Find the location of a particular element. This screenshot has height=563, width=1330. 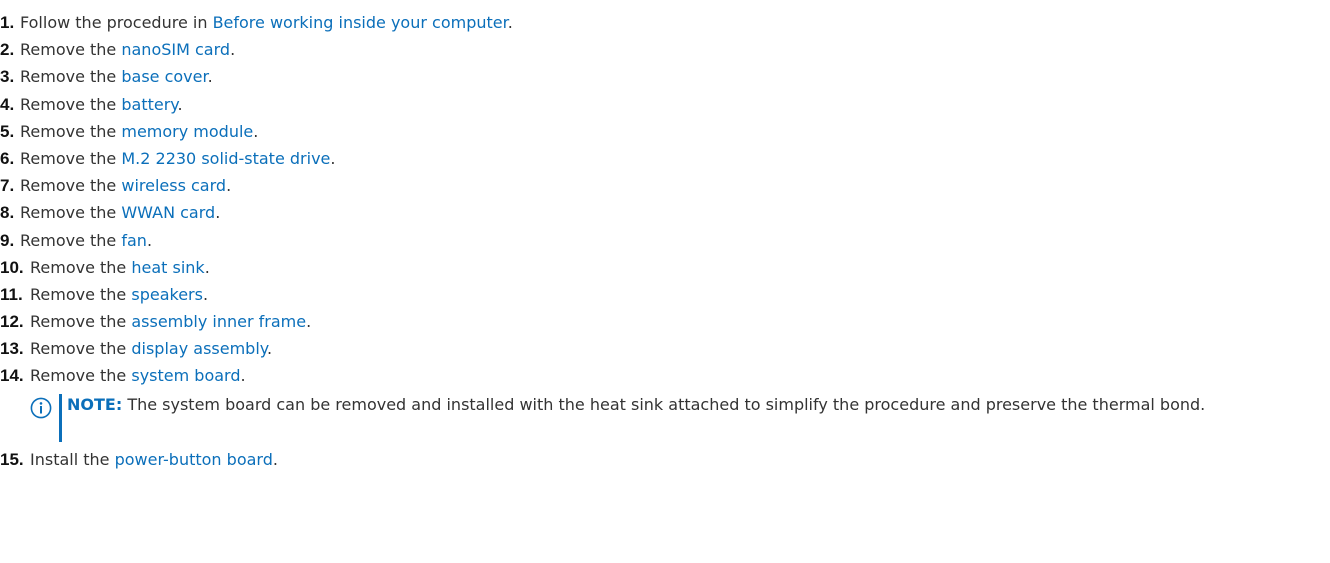

link-wwan-card: WWAN card is located at coordinates (168, 212).